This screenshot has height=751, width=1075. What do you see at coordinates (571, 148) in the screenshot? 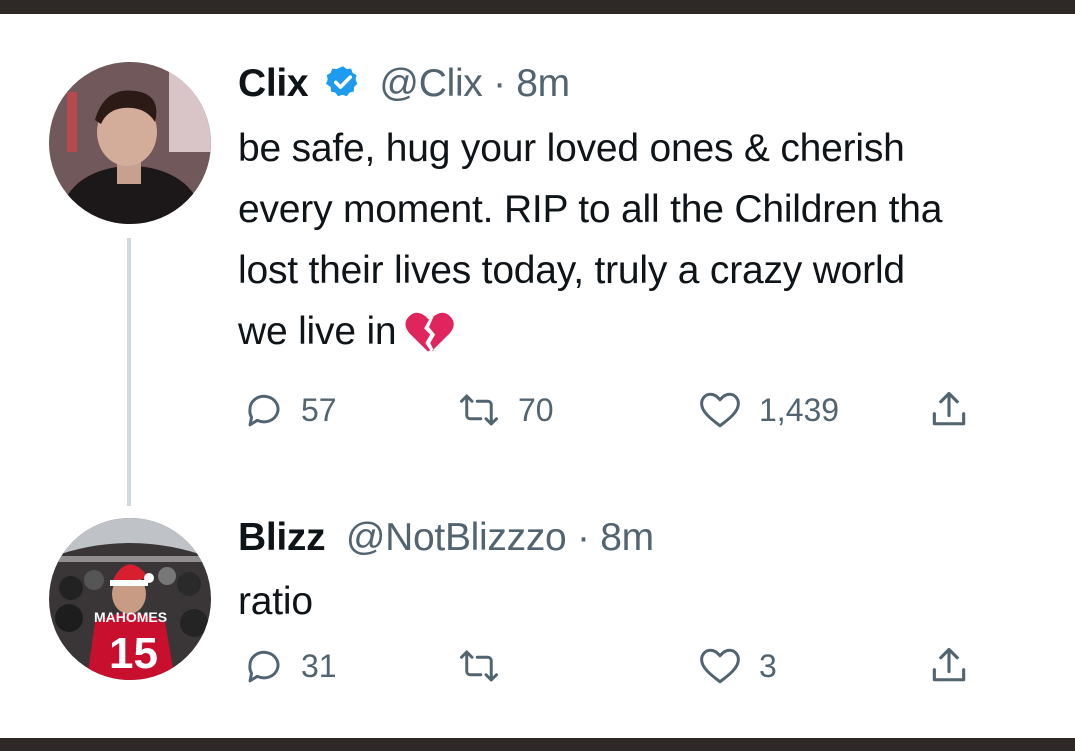
I see `tweet-text-line: be safe, hug your loved ones & cherish` at bounding box center [571, 148].